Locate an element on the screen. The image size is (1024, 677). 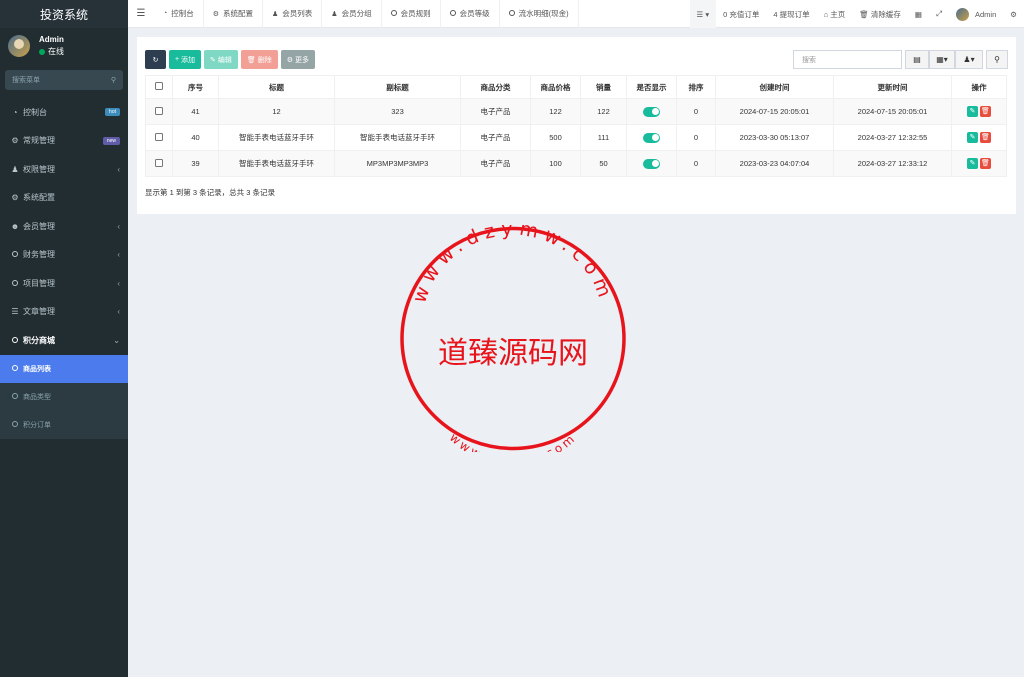
edit-button: ✎ 编辑 is located at coordinates (221, 59).